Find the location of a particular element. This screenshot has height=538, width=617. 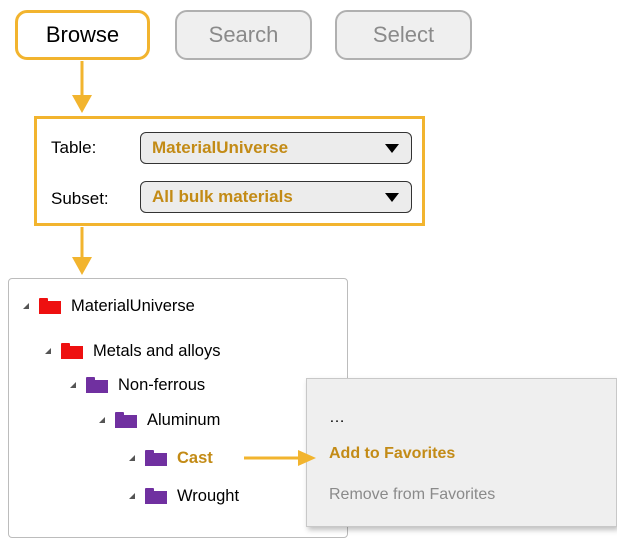

subset-dropdown: All bulk materials is located at coordinates (276, 197).